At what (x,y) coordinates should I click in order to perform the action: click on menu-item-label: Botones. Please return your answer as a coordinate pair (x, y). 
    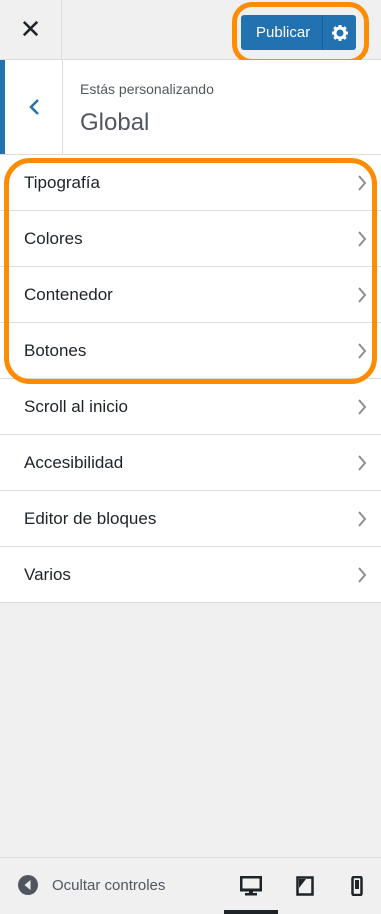
    Looking at the image, I should click on (55, 350).